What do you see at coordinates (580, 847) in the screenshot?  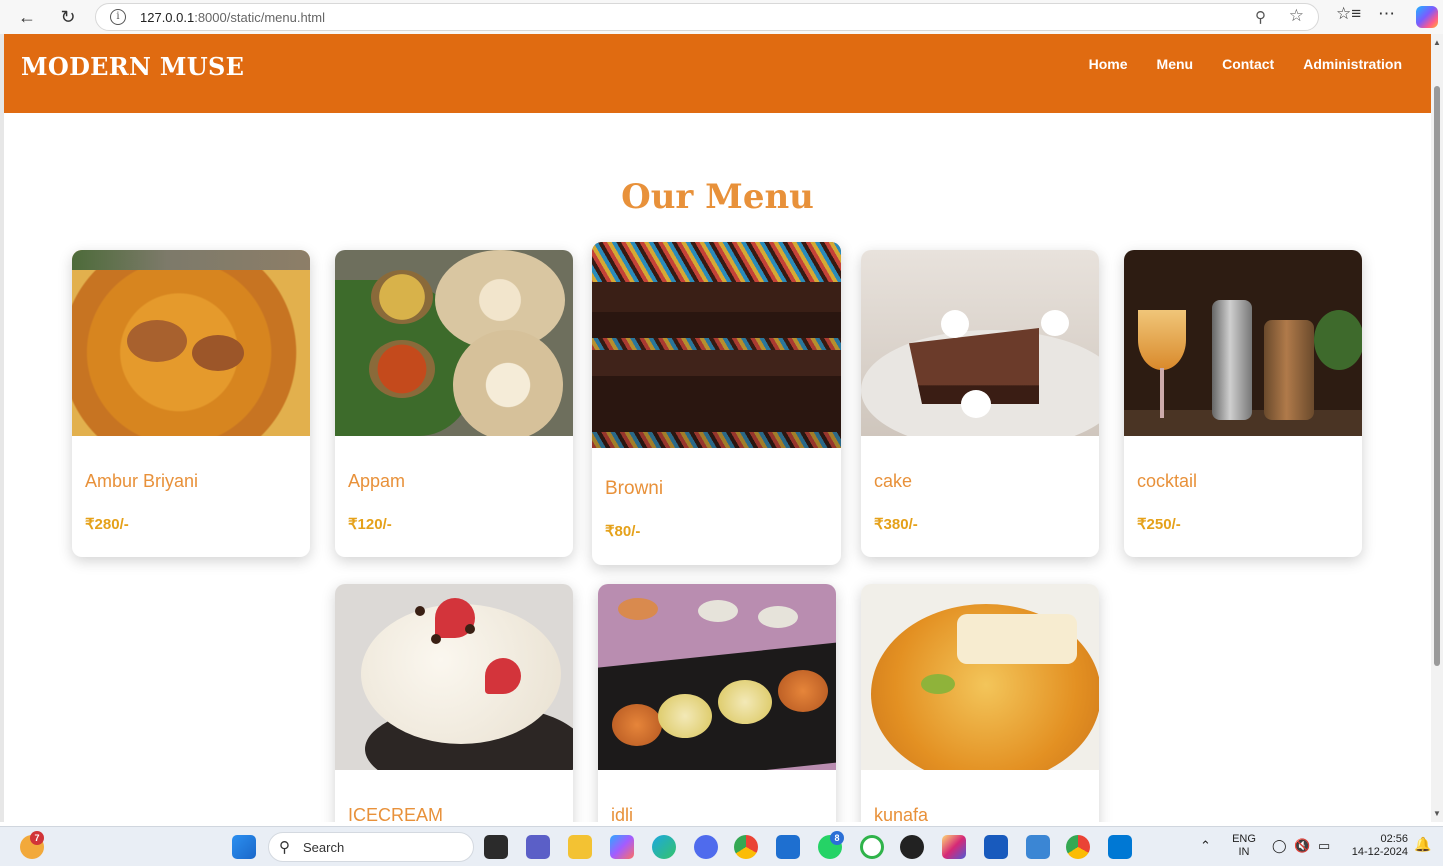 I see `file-explorer-icon` at bounding box center [580, 847].